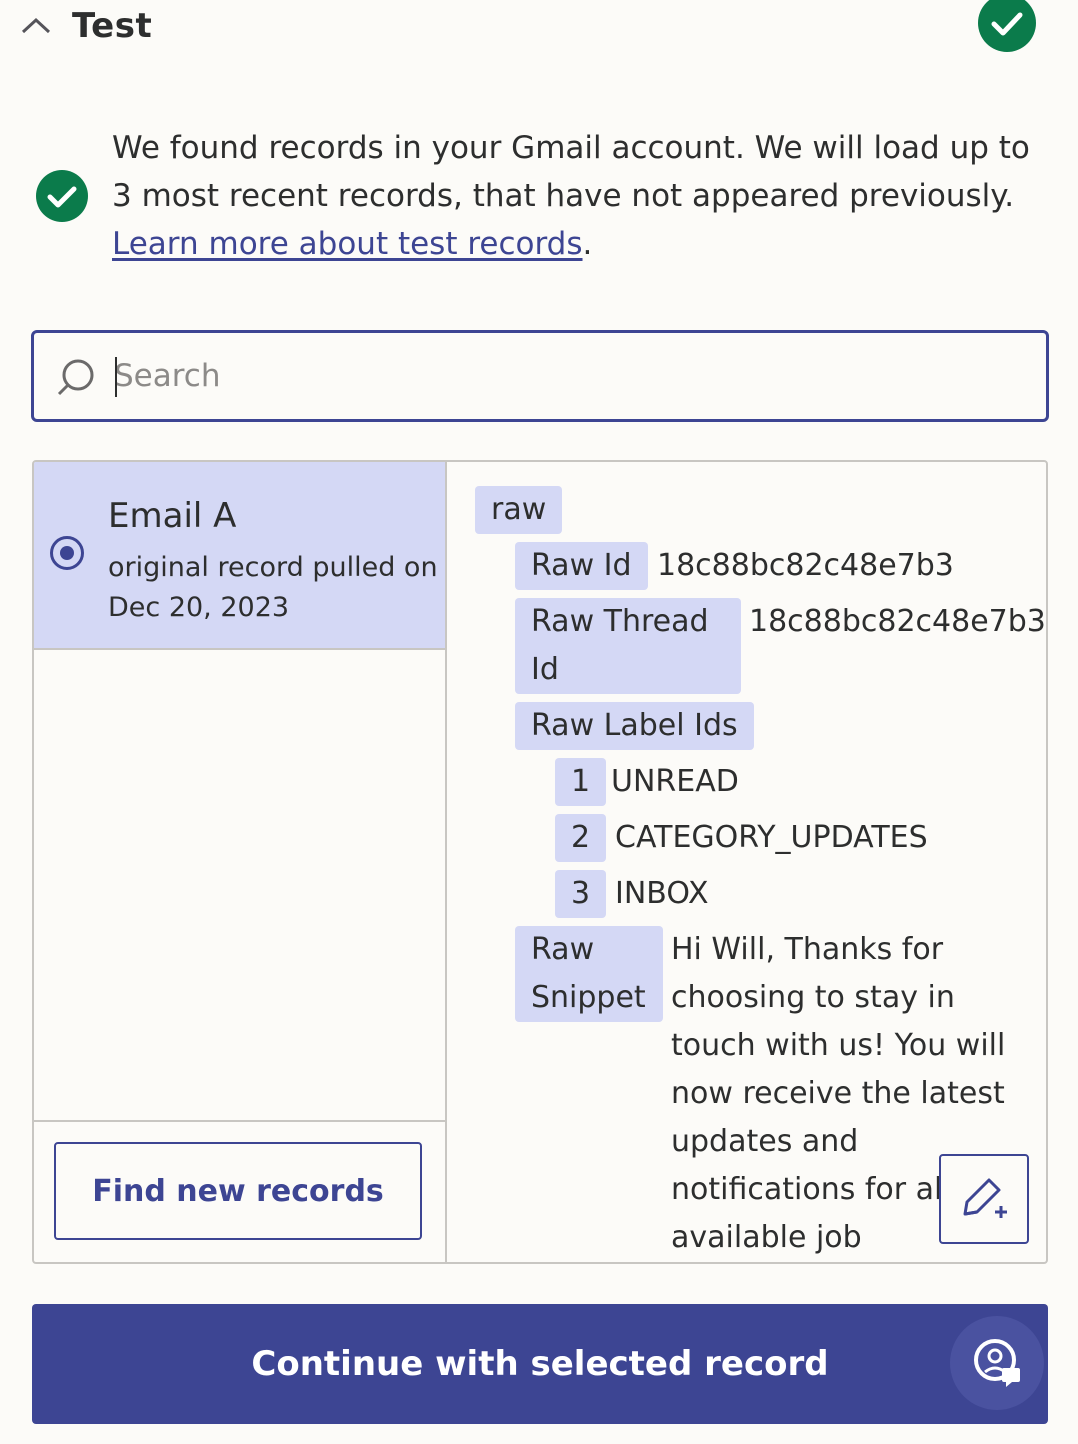  I want to click on records-list-footer: Find new records, so click(239, 1191).